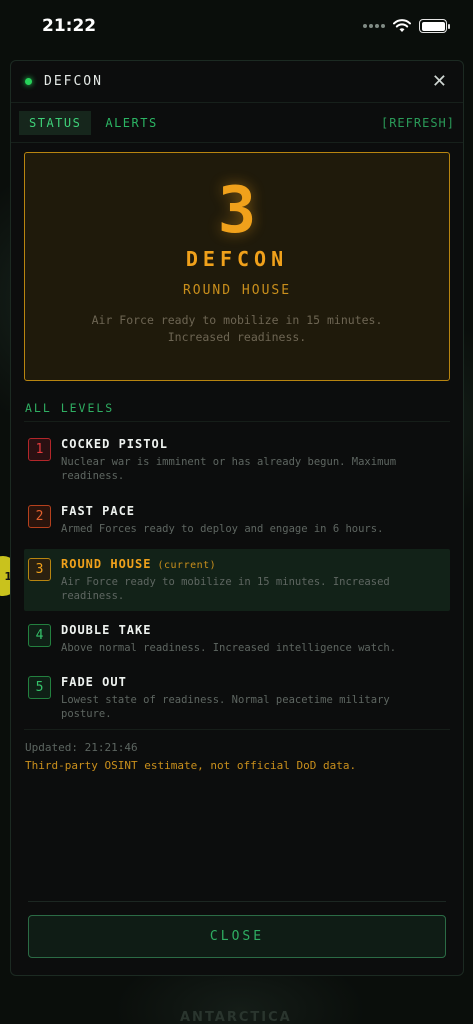  What do you see at coordinates (73, 81) in the screenshot?
I see `panel-title: DEFCON` at bounding box center [73, 81].